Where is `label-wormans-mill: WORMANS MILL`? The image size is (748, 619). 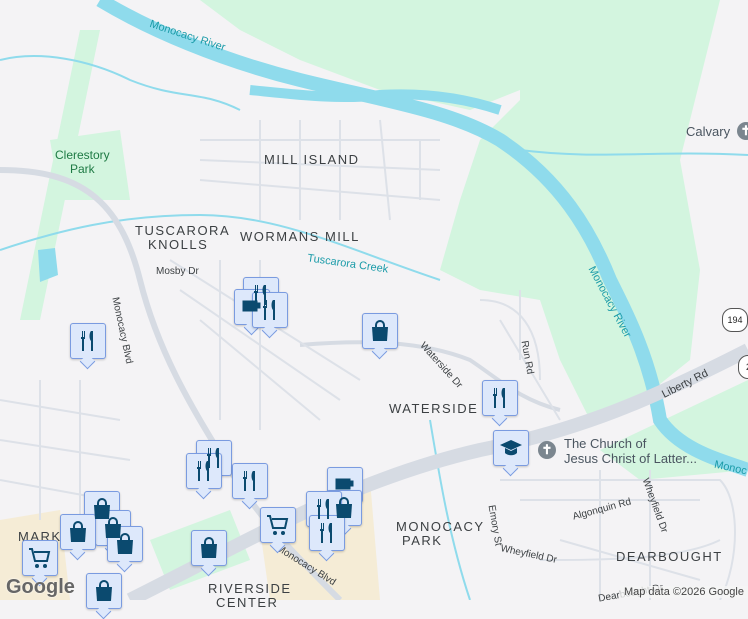 label-wormans-mill: WORMANS MILL is located at coordinates (300, 236).